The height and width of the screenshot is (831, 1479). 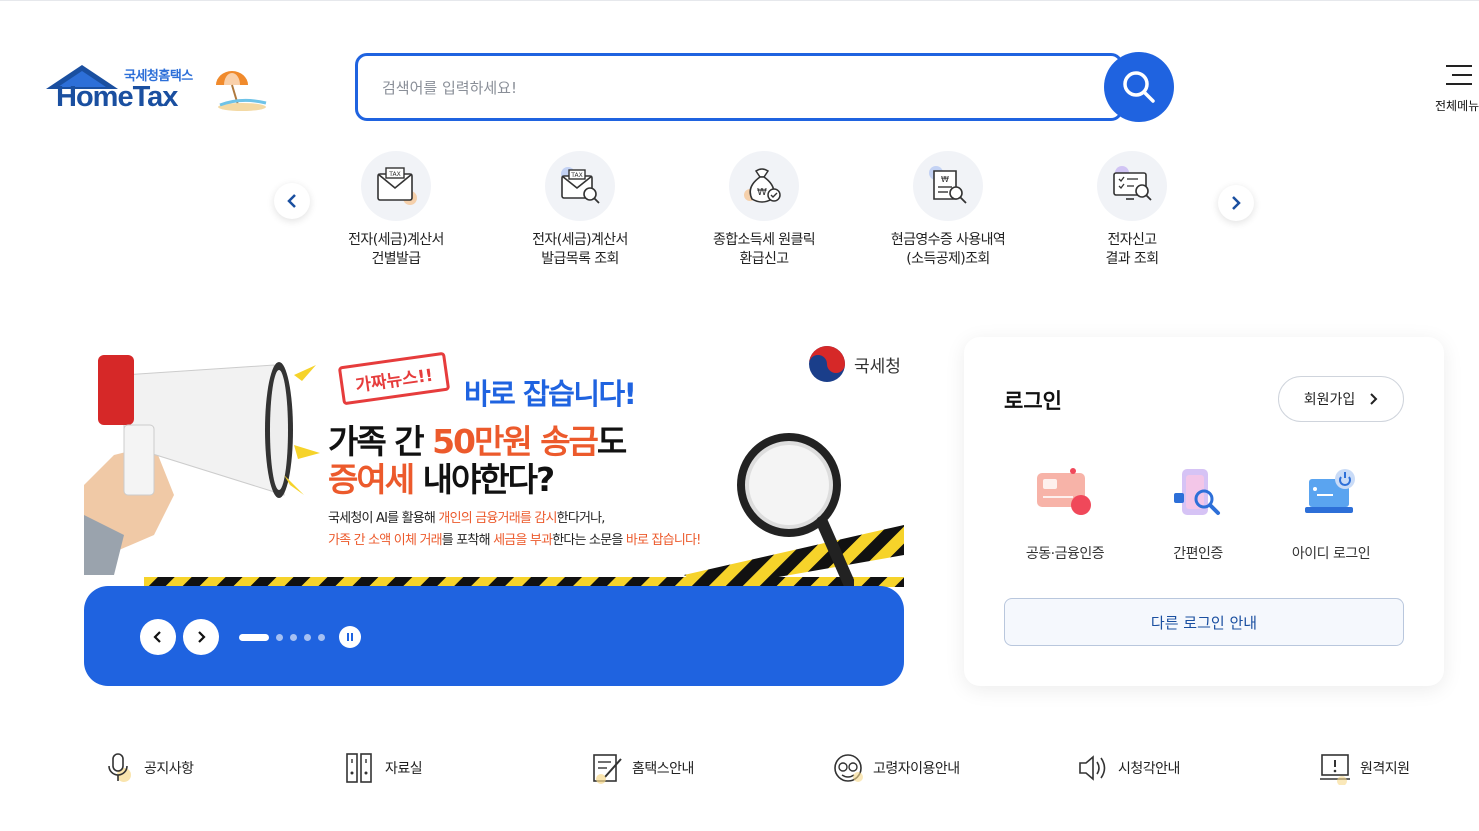 I want to click on bookshelf-icon, so click(x=360, y=768).